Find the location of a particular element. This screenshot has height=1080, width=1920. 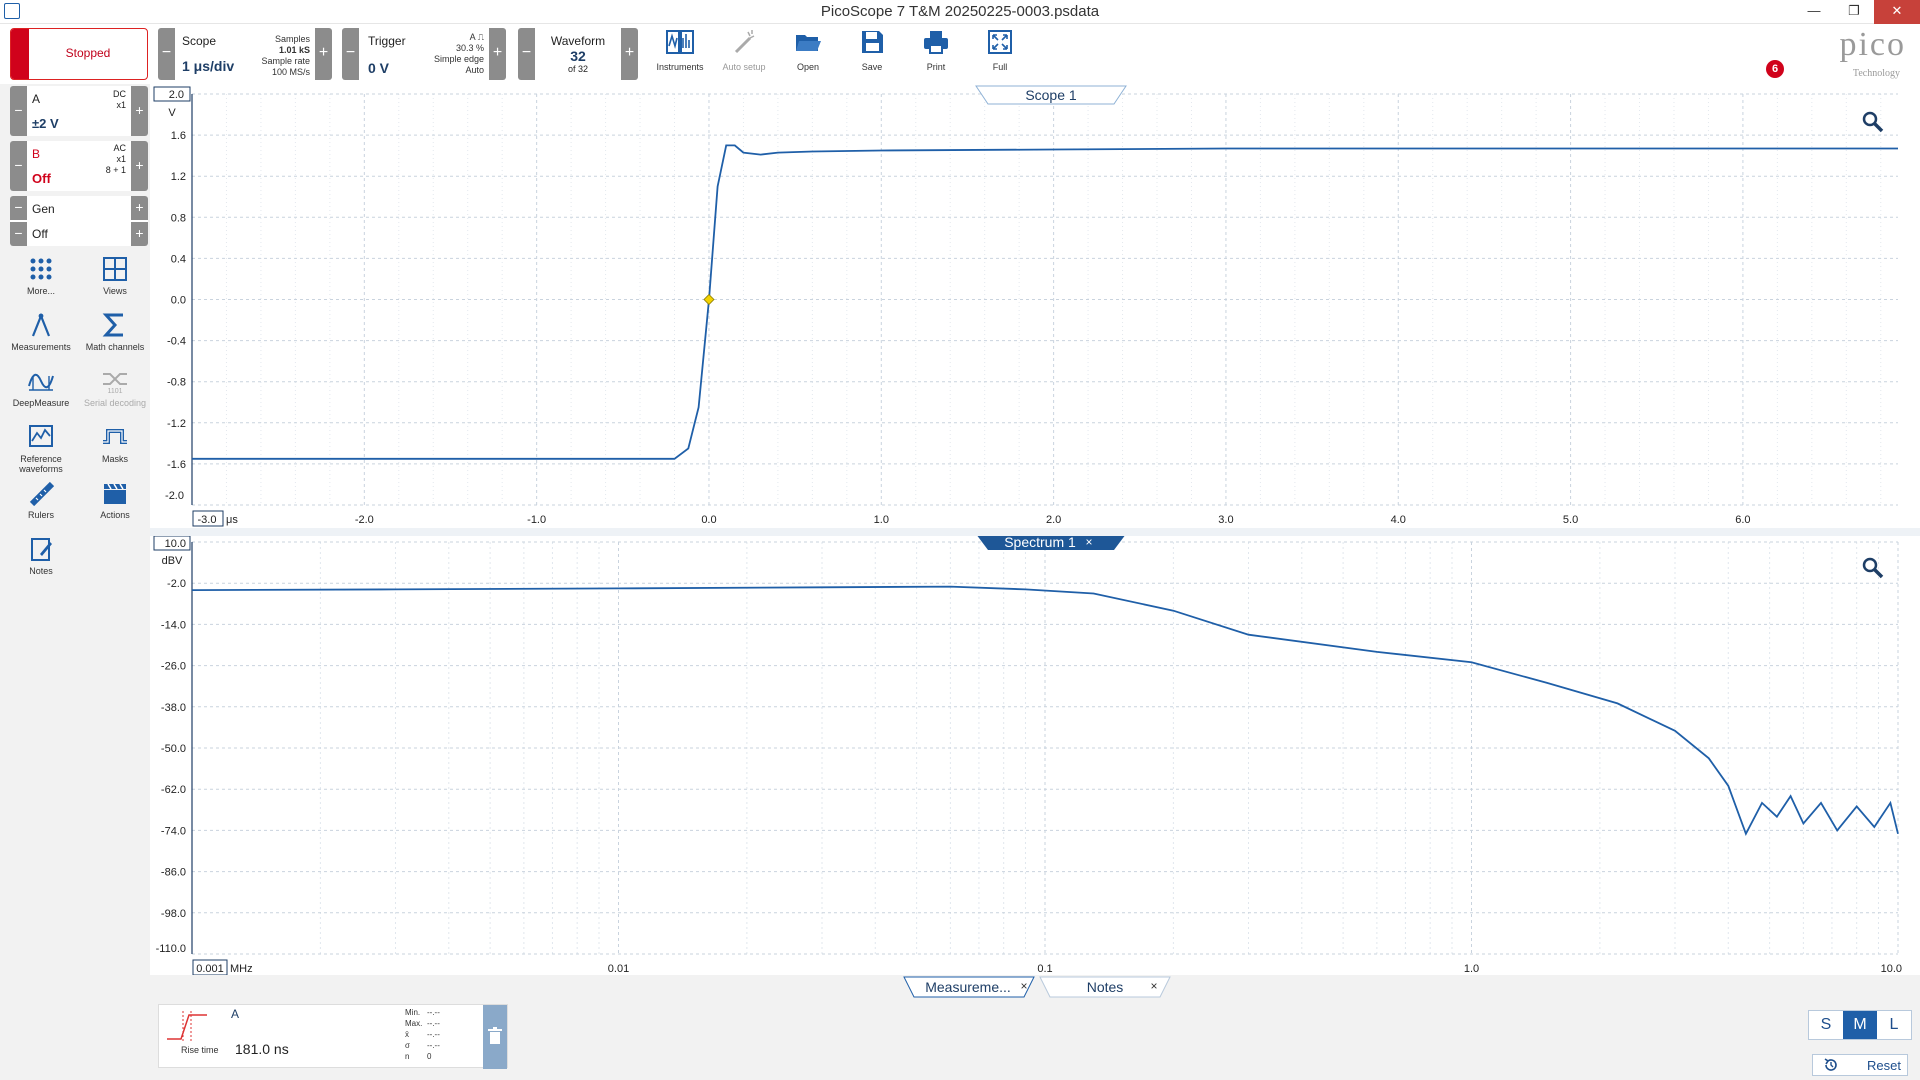

channel-b-decrease-button: − is located at coordinates (18, 166).